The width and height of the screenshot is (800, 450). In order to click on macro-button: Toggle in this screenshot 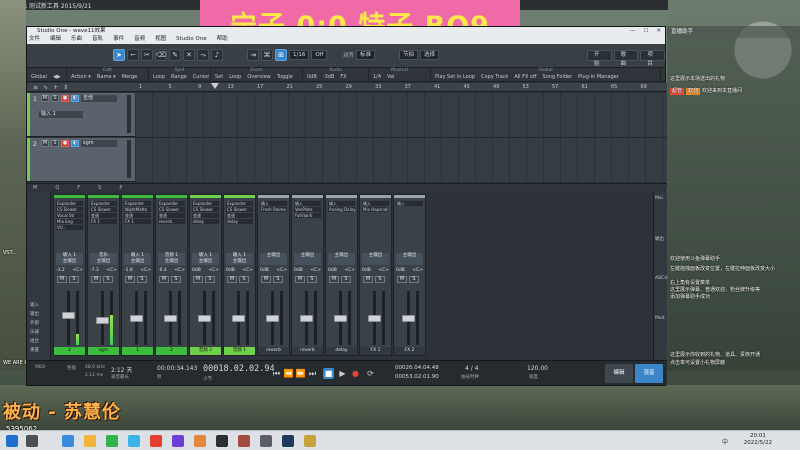, I will do `click(285, 77)`.